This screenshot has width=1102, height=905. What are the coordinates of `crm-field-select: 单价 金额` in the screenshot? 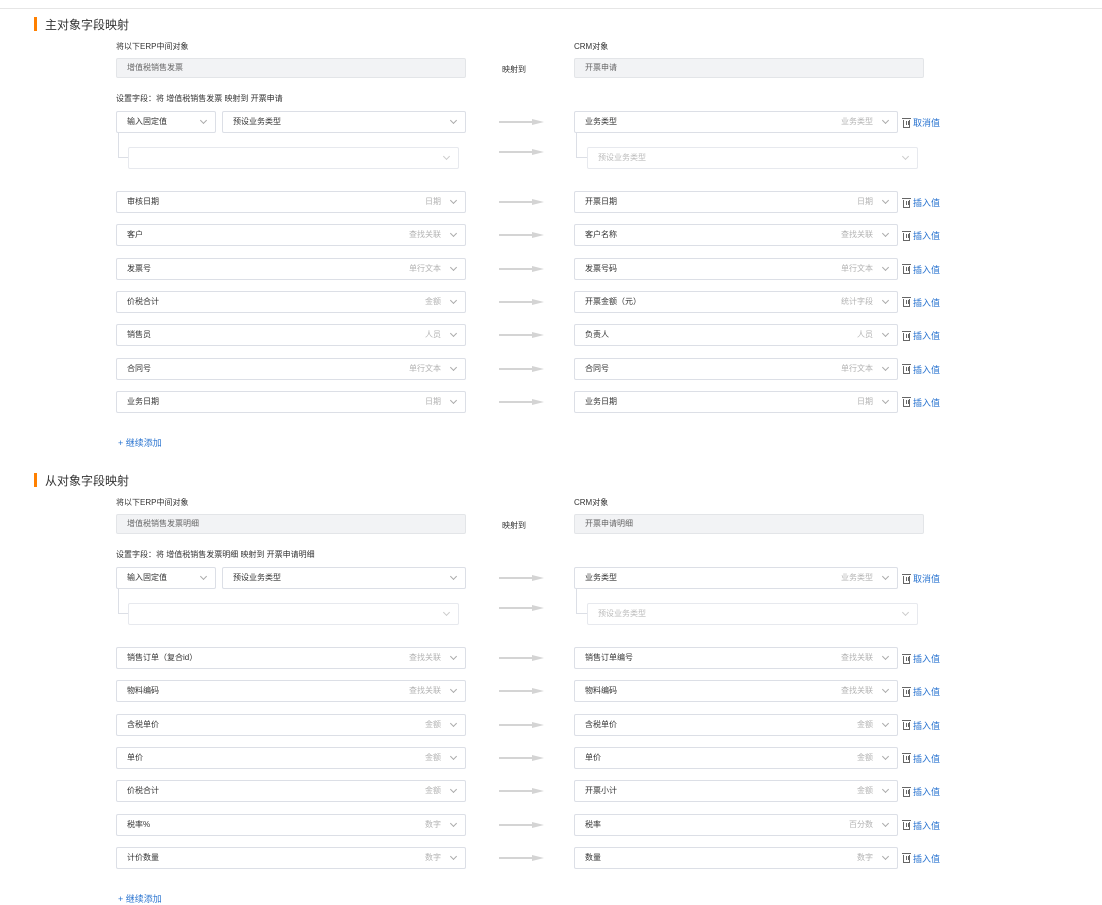 It's located at (736, 757).